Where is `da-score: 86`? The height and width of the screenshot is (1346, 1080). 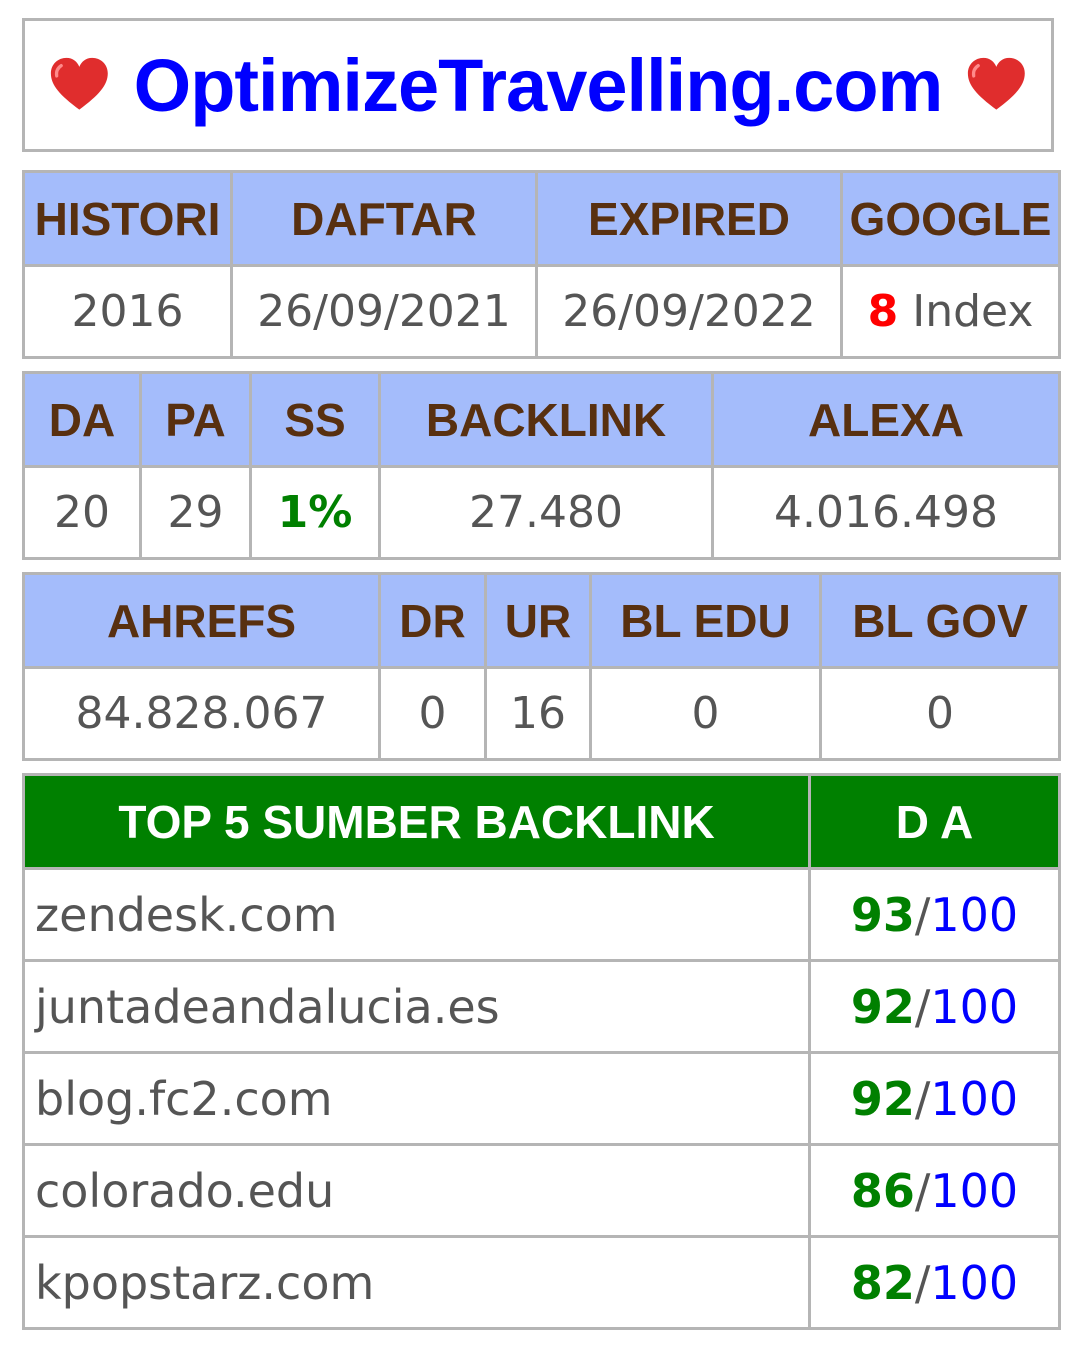
da-score: 86 is located at coordinates (882, 1190).